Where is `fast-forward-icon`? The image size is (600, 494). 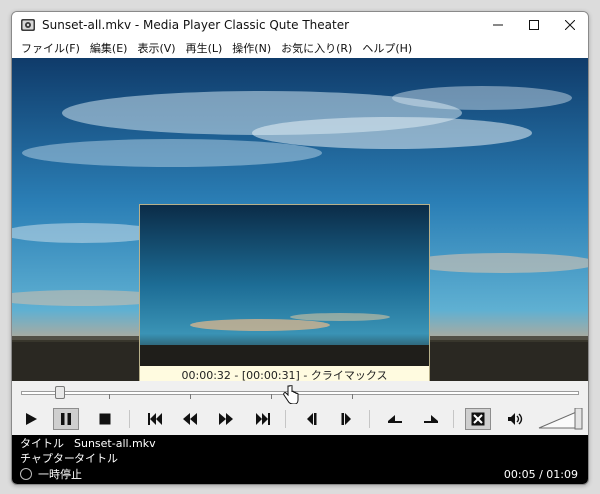 fast-forward-icon is located at coordinates (226, 419).